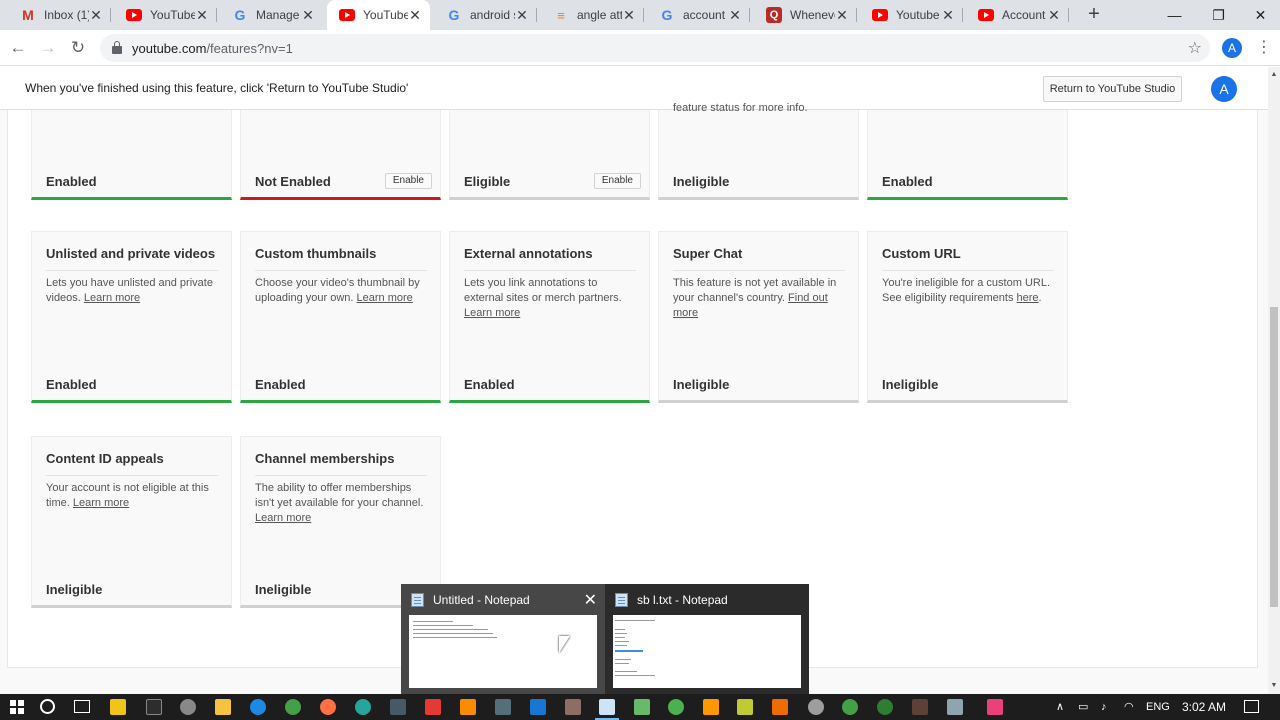  I want to click on file-explorer-icon, so click(223, 707).